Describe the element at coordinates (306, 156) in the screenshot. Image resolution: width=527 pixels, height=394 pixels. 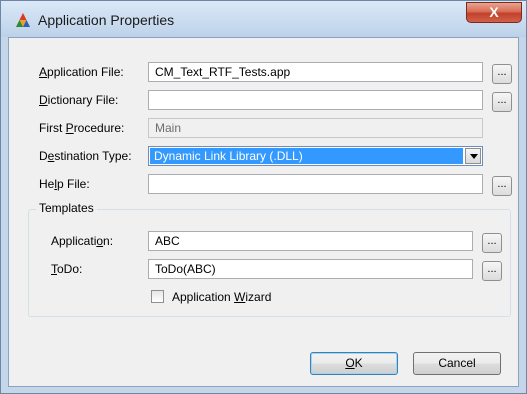
I see `destination-type-selected-value: Dynamic Link Library (.DLL)` at that location.